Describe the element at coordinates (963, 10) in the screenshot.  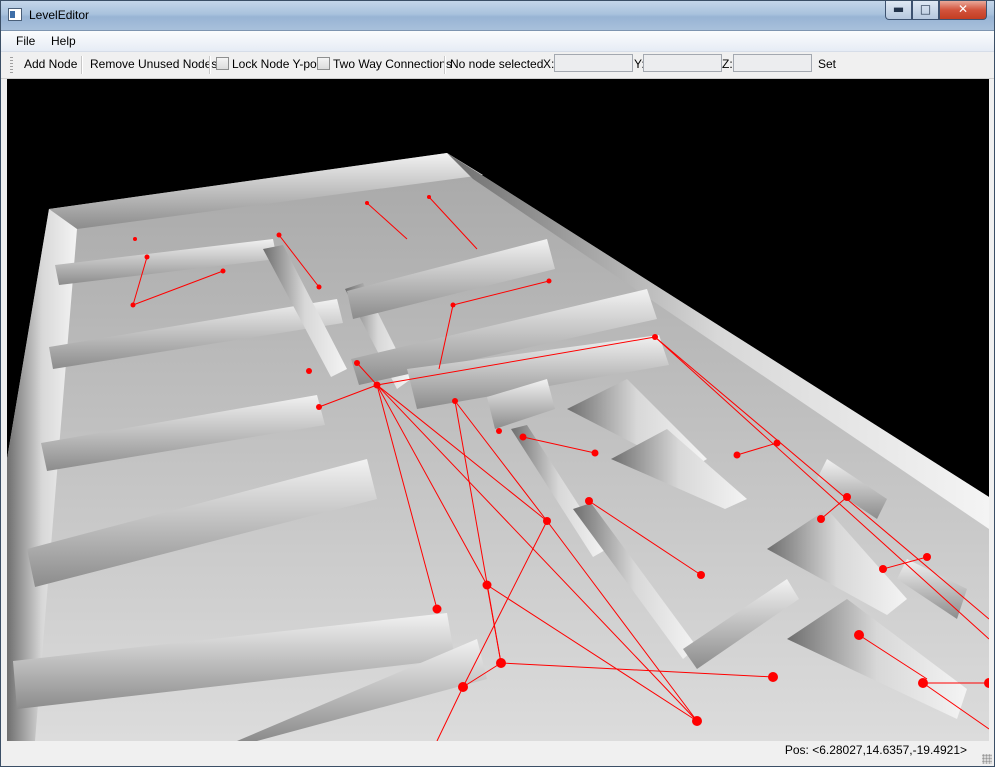
I see `close-button: ✕` at that location.